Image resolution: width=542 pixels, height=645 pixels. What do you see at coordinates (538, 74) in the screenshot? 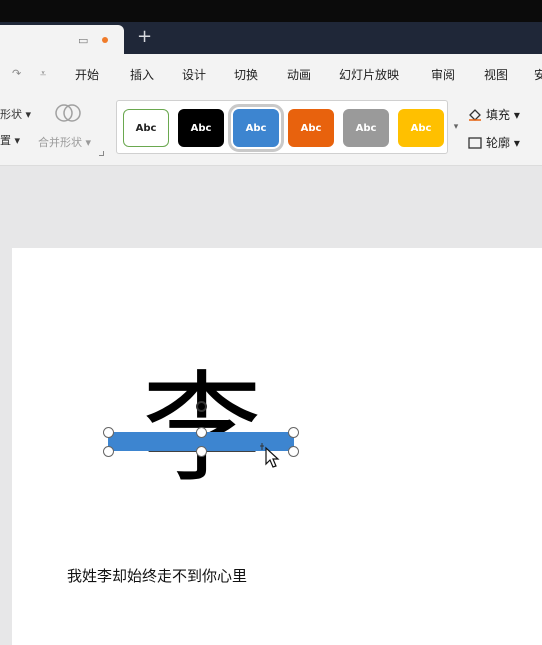
I see `menu-item-security: 安` at bounding box center [538, 74].